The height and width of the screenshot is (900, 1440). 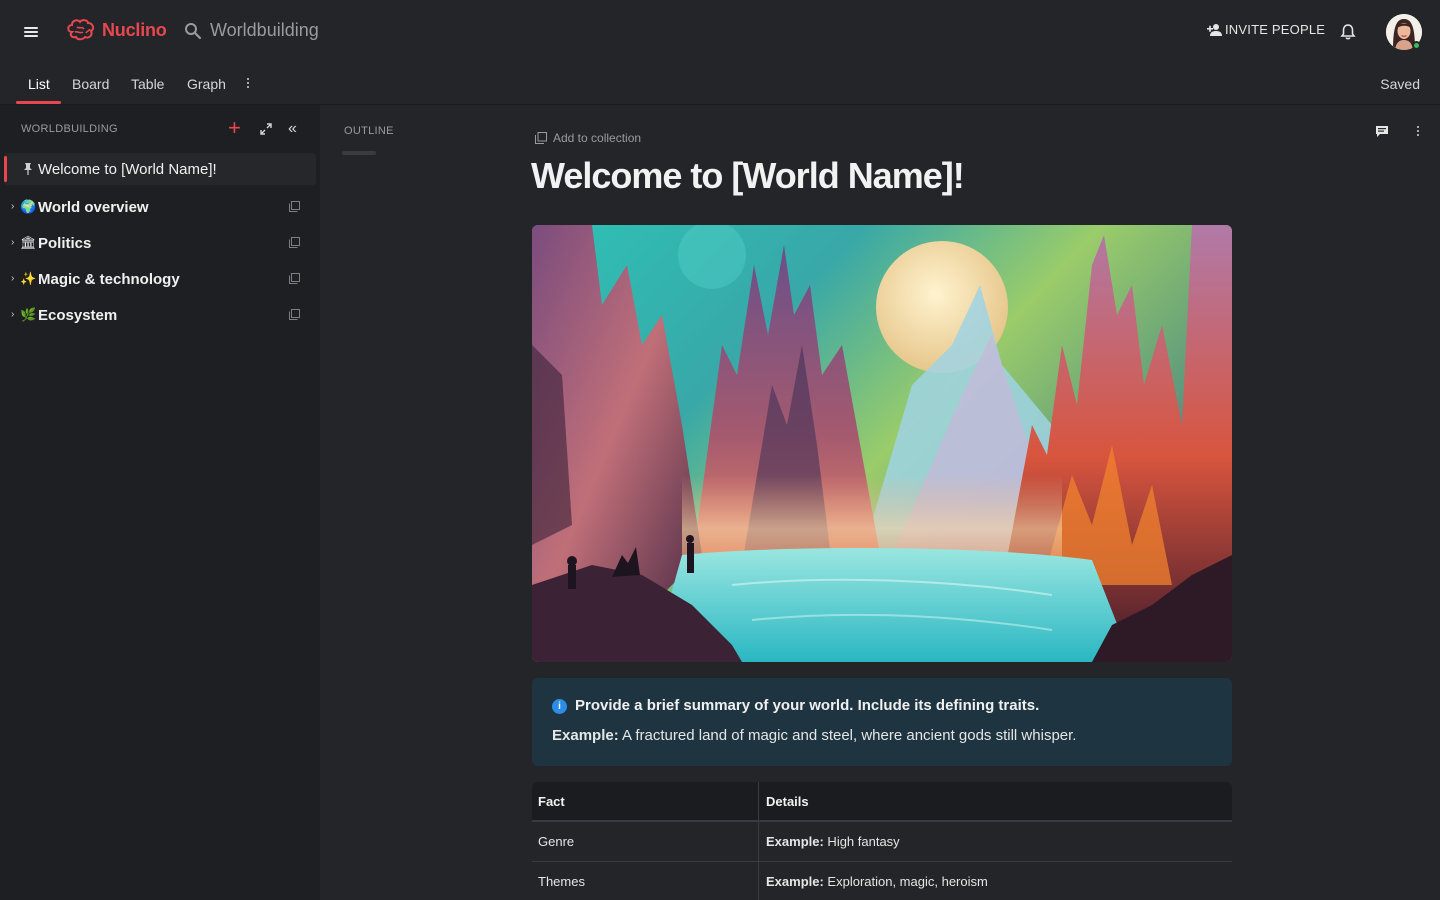 What do you see at coordinates (160, 315) in the screenshot?
I see `sidebar-item-ecosystem: › 🌿 Ecosystem` at bounding box center [160, 315].